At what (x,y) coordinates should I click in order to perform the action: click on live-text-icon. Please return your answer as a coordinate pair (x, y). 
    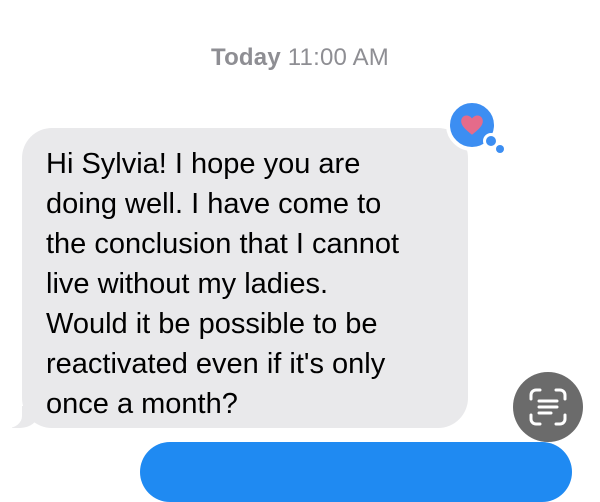
    Looking at the image, I should click on (548, 407).